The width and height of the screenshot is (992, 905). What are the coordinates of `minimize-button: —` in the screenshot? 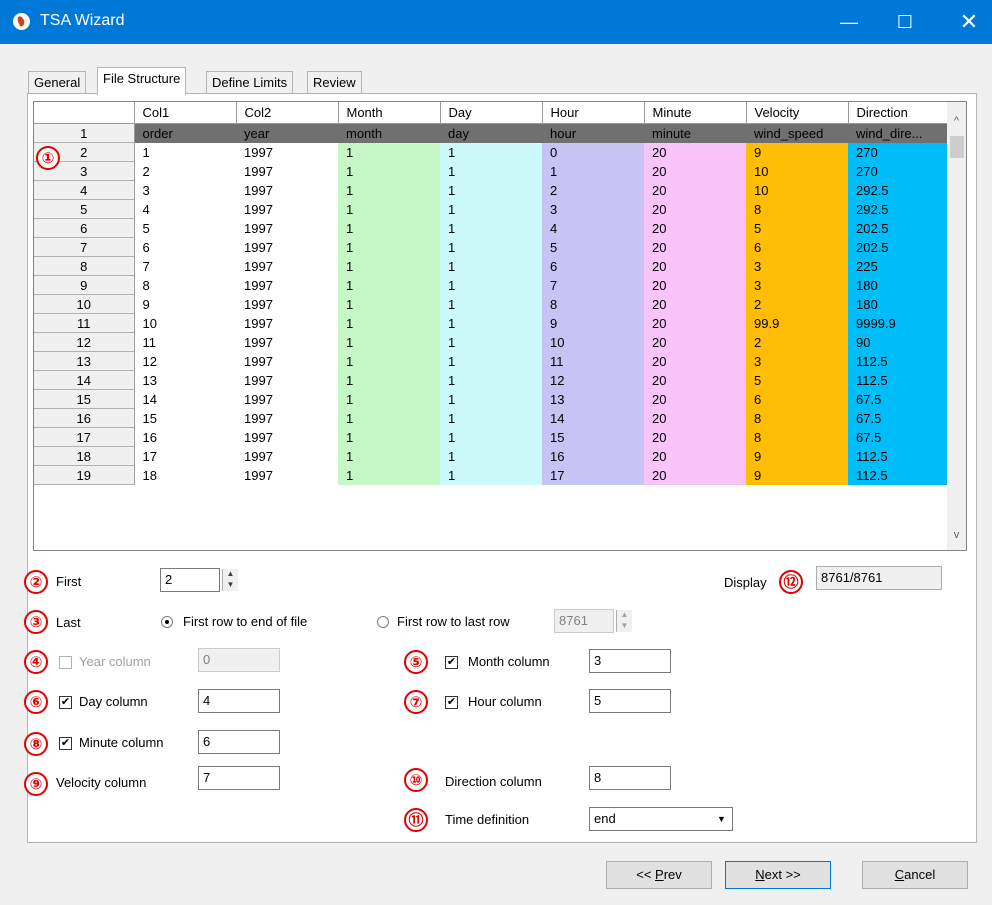 It's located at (849, 22).